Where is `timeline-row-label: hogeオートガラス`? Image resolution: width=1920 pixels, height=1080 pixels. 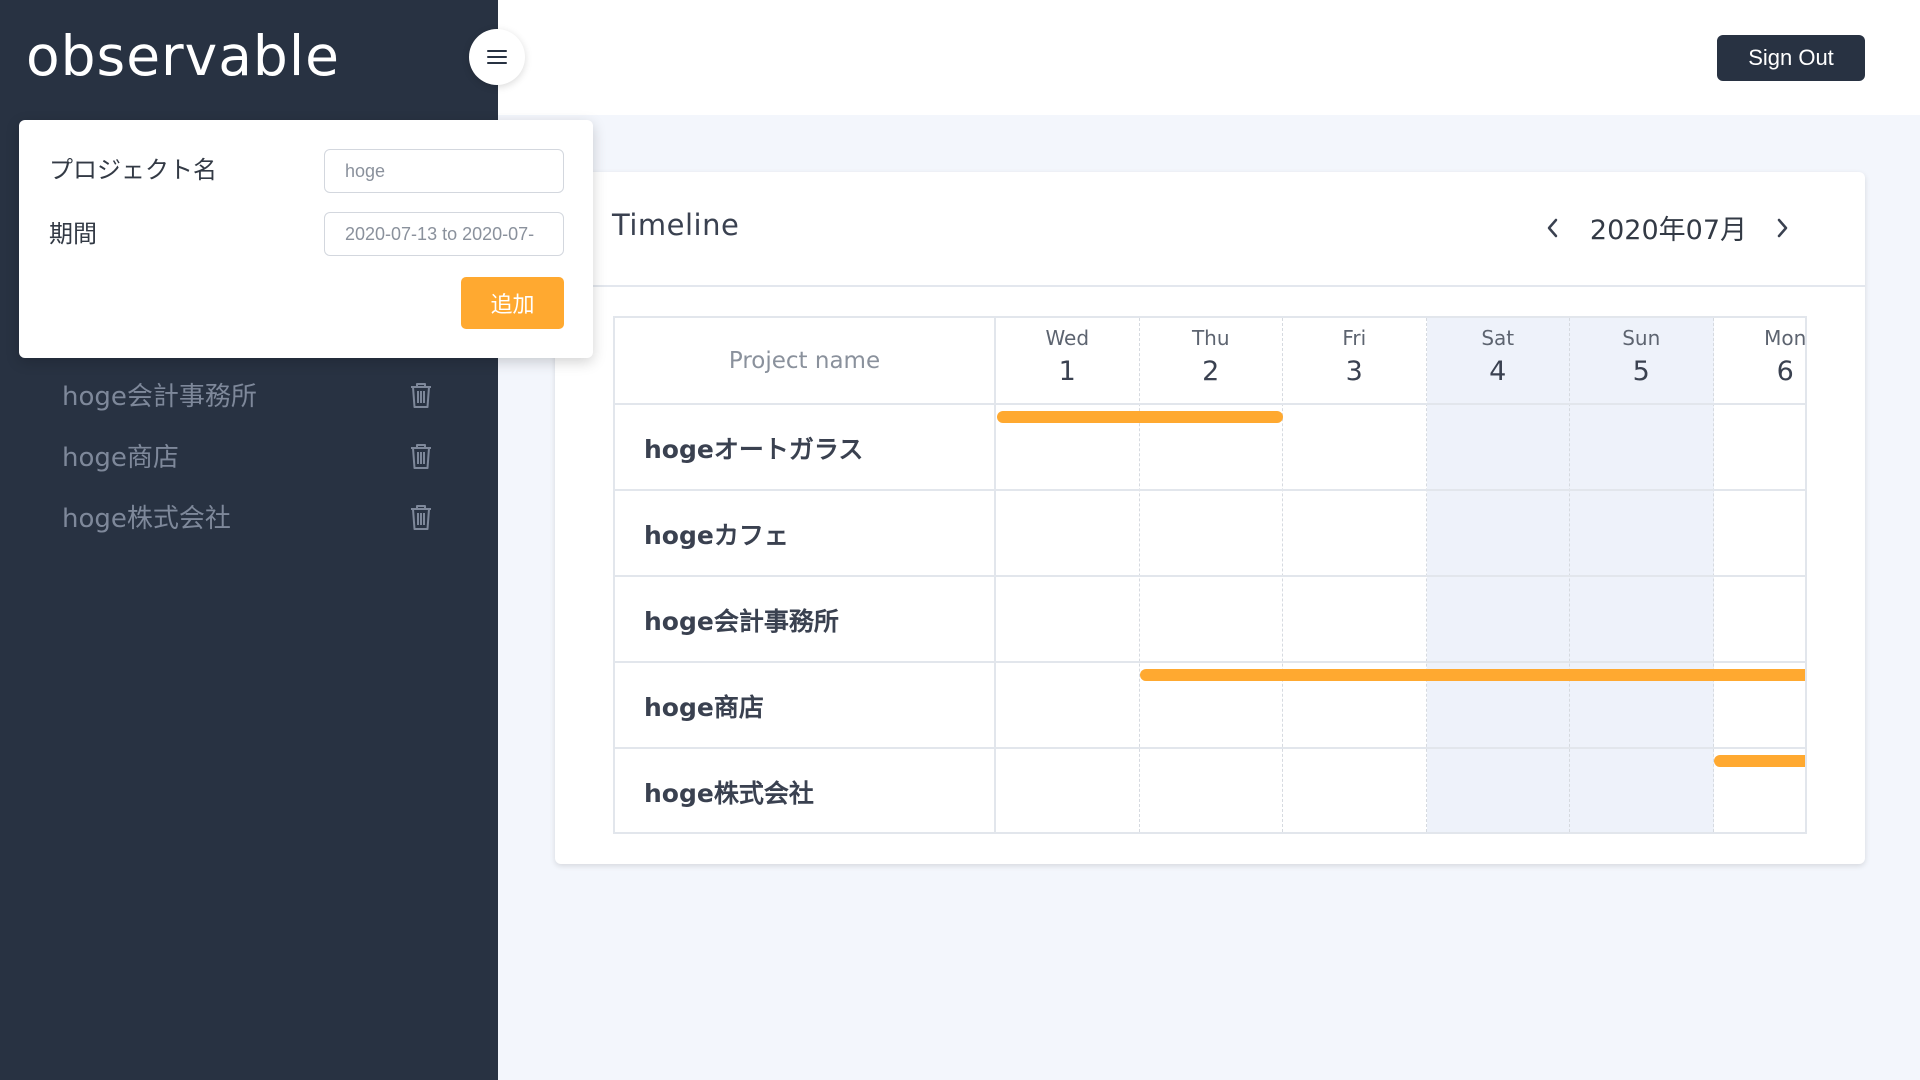 timeline-row-label: hogeオートガラス is located at coordinates (804, 448).